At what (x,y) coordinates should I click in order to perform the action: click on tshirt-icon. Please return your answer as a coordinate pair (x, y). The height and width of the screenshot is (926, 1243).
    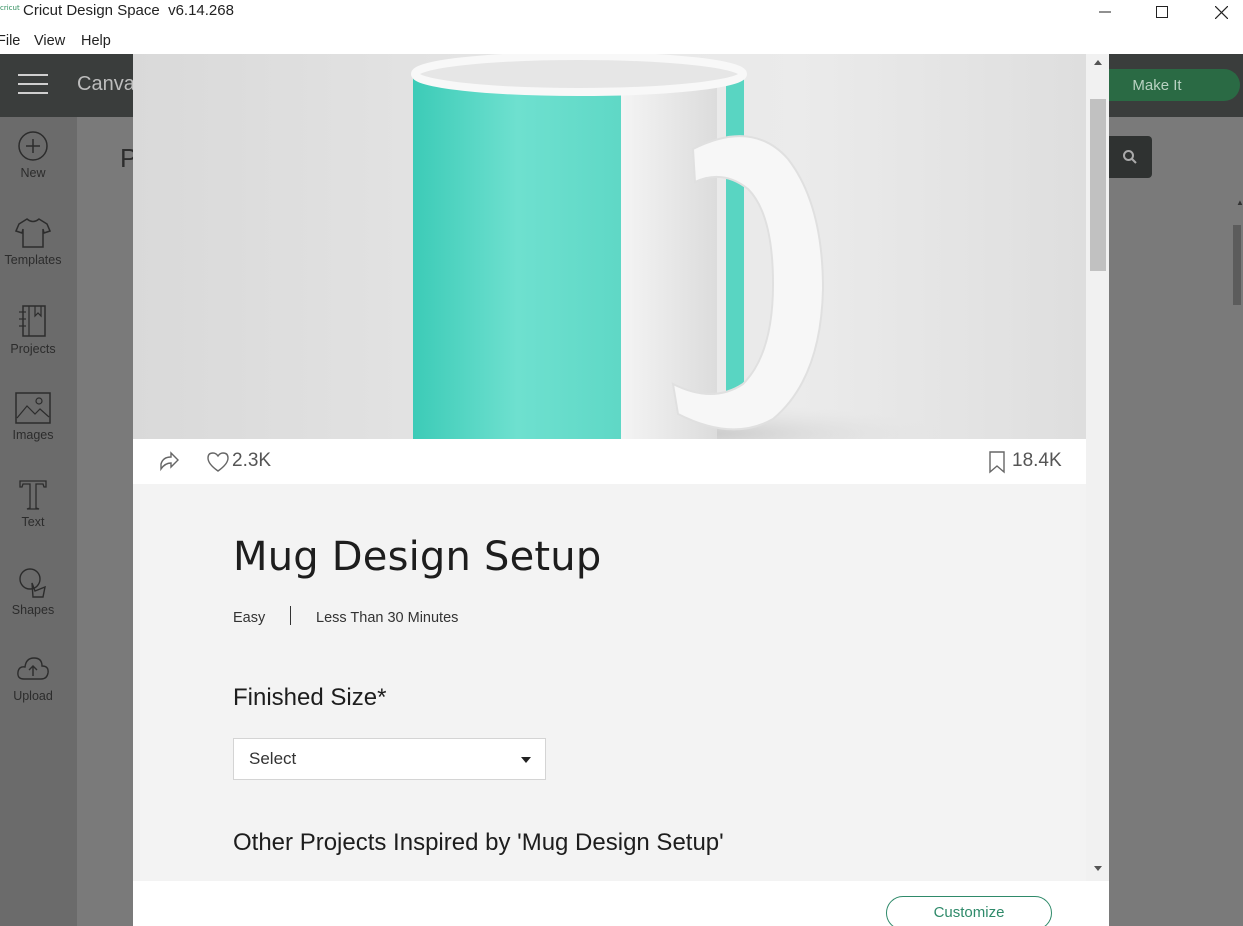
    Looking at the image, I should click on (33, 233).